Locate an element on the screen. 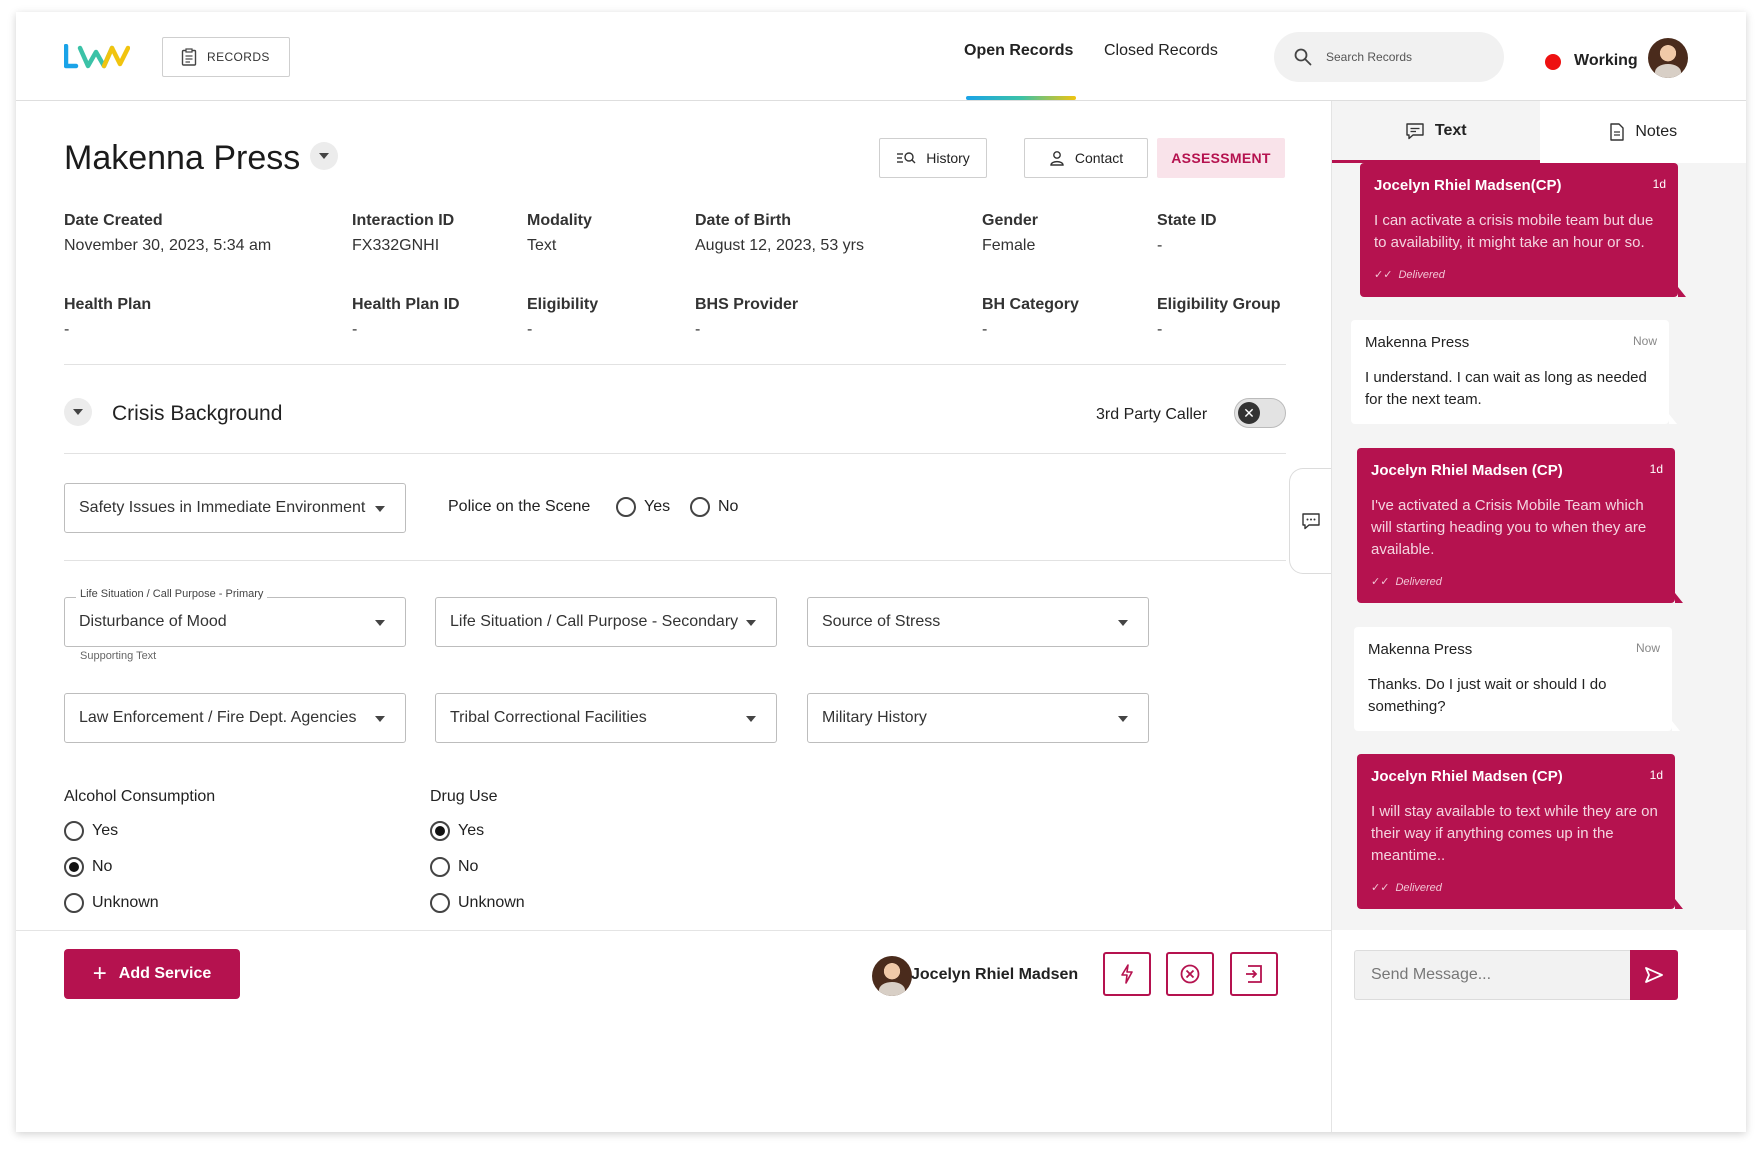 The image size is (1762, 1151). safety-issues-select: Safety Issues in Immediate Environment is located at coordinates (235, 508).